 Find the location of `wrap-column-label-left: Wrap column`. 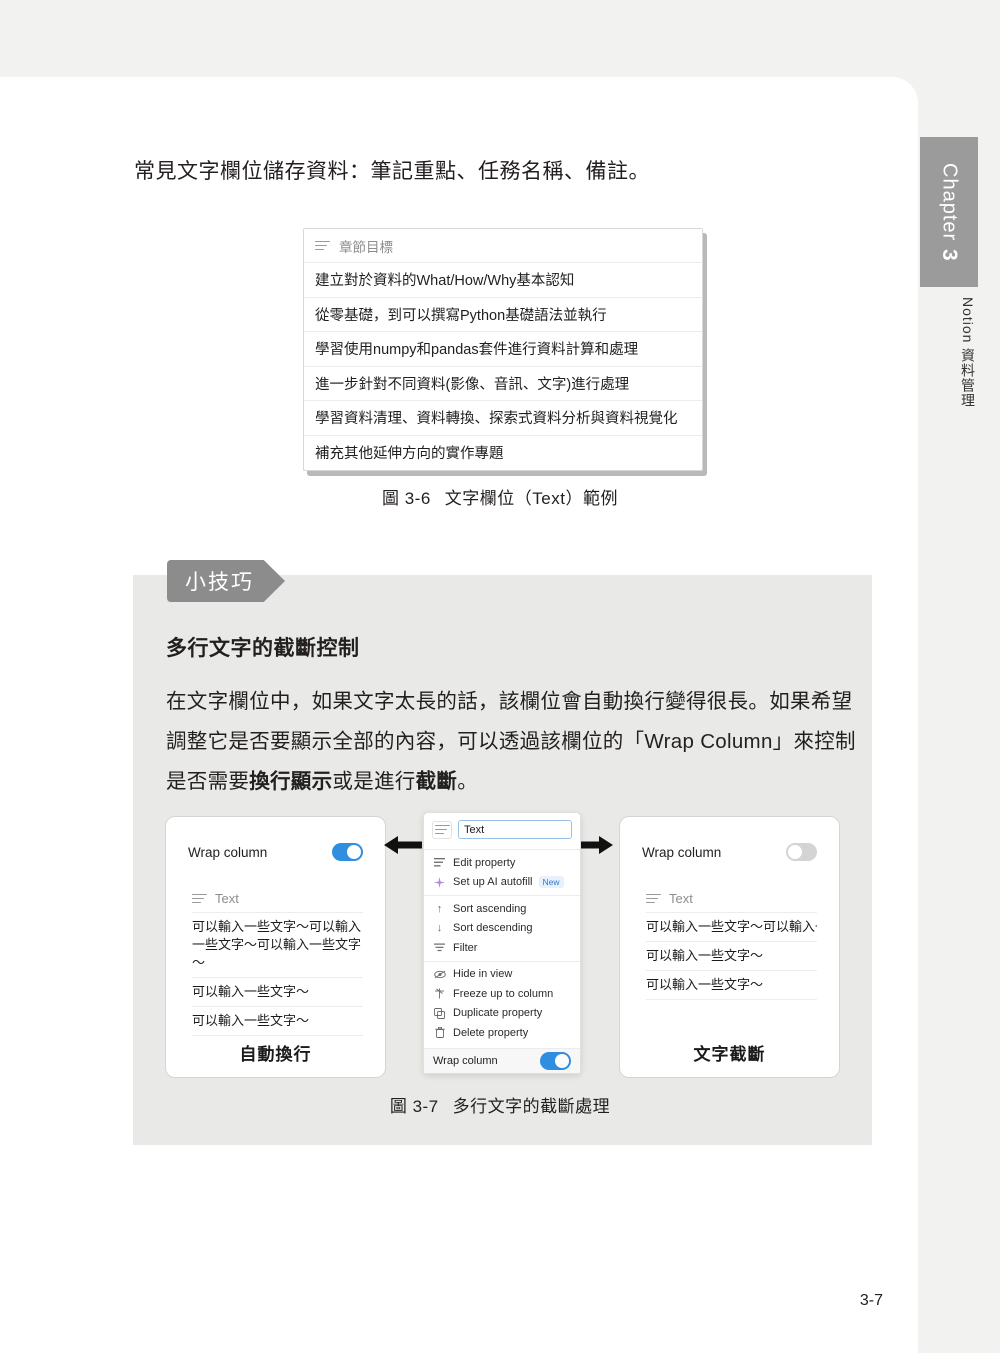

wrap-column-label-left: Wrap column is located at coordinates (228, 852).